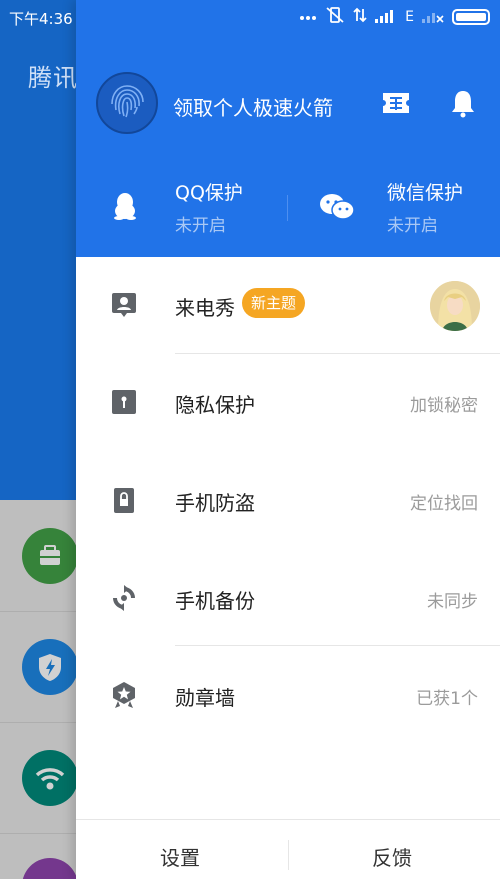 This screenshot has height=879, width=500. I want to click on settings-button: 设置, so click(180, 856).